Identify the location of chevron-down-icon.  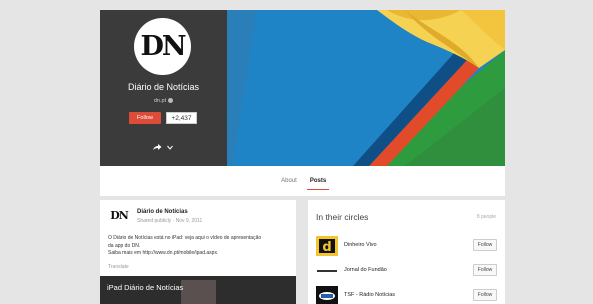
(170, 147).